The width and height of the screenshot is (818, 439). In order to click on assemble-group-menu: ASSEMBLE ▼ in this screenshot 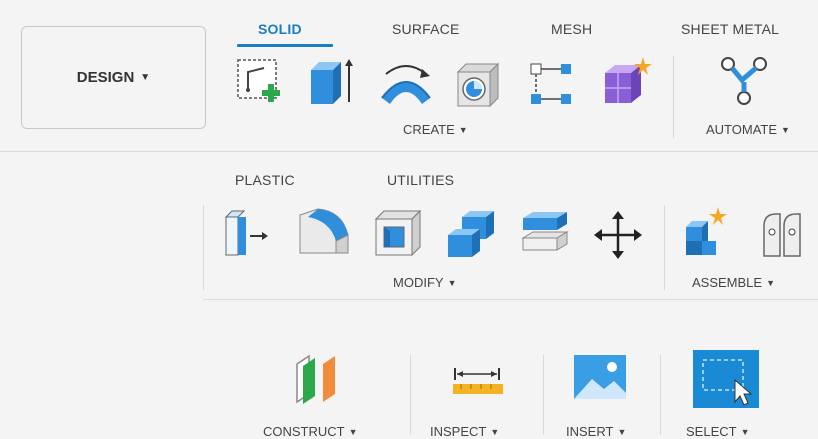, I will do `click(733, 282)`.